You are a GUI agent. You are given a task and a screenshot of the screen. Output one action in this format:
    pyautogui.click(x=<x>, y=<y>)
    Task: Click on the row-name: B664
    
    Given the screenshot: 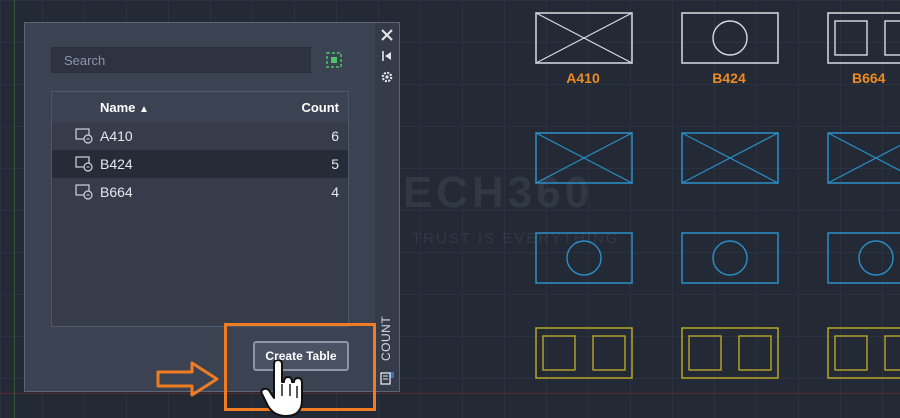 What is the action you would take?
    pyautogui.click(x=116, y=192)
    